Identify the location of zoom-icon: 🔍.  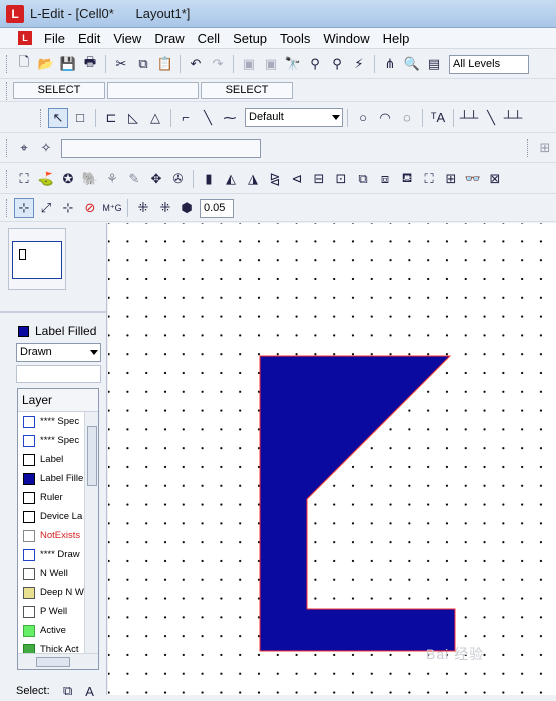
(412, 64).